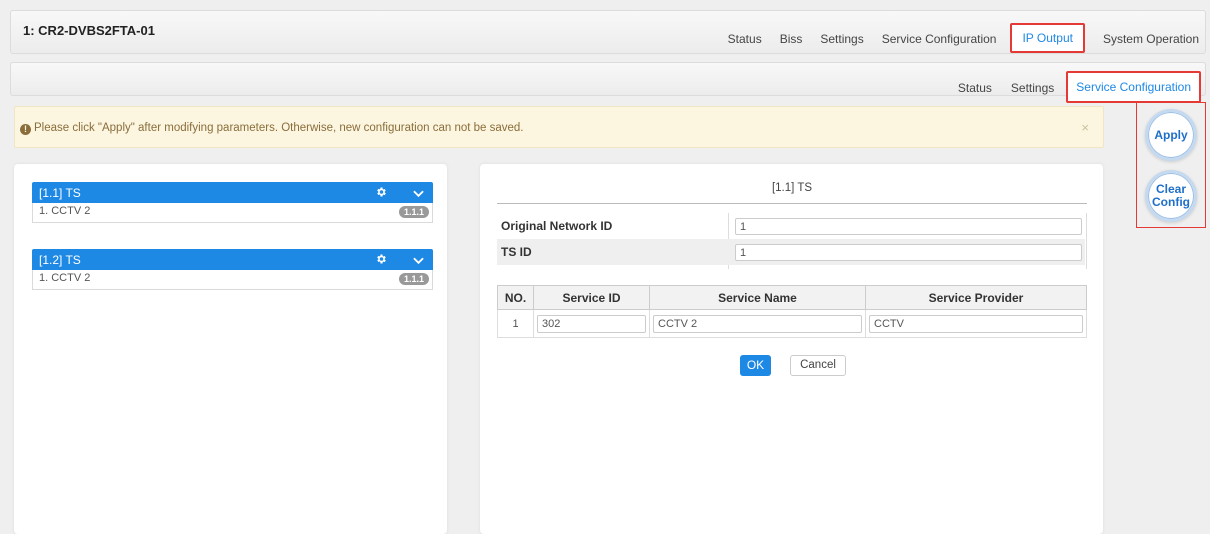 Image resolution: width=1210 pixels, height=534 pixels. What do you see at coordinates (515, 323) in the screenshot?
I see `row-no: 1` at bounding box center [515, 323].